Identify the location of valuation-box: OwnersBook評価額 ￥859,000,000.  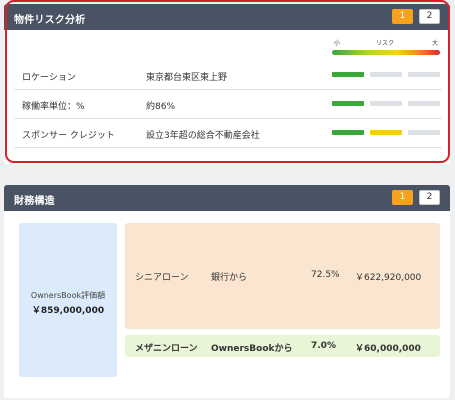
(68, 300).